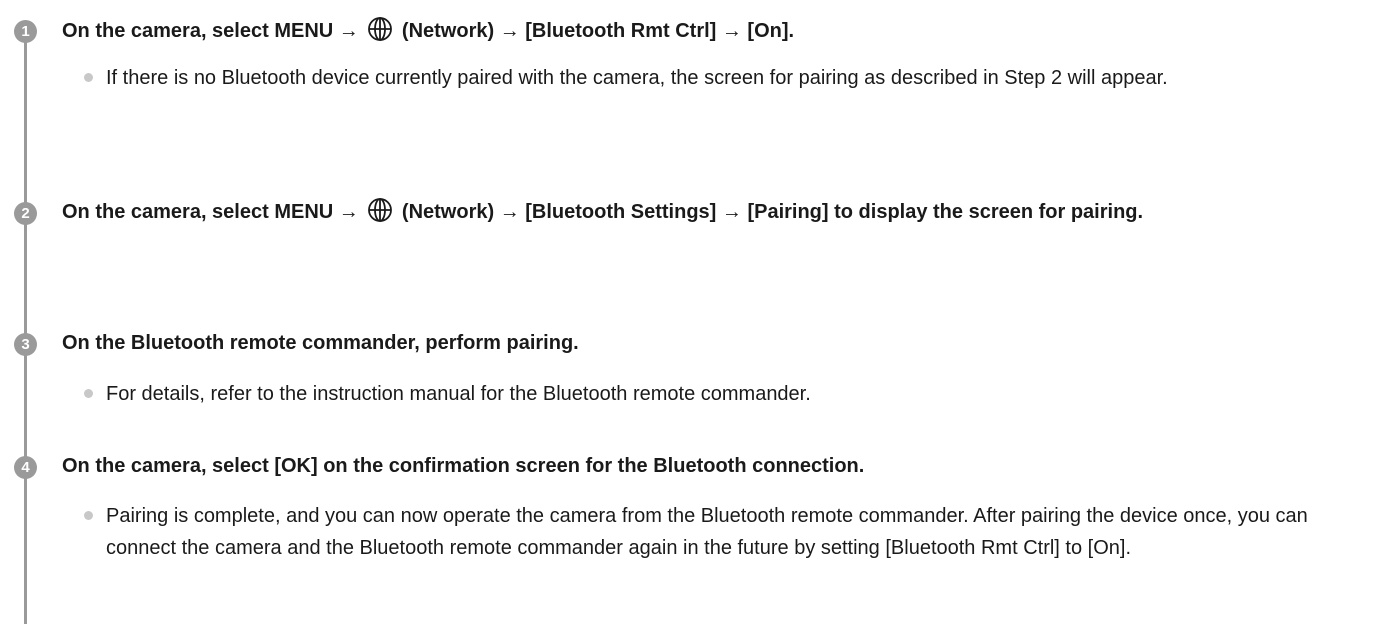 The image size is (1394, 624). I want to click on step-rail, so click(25, 327).